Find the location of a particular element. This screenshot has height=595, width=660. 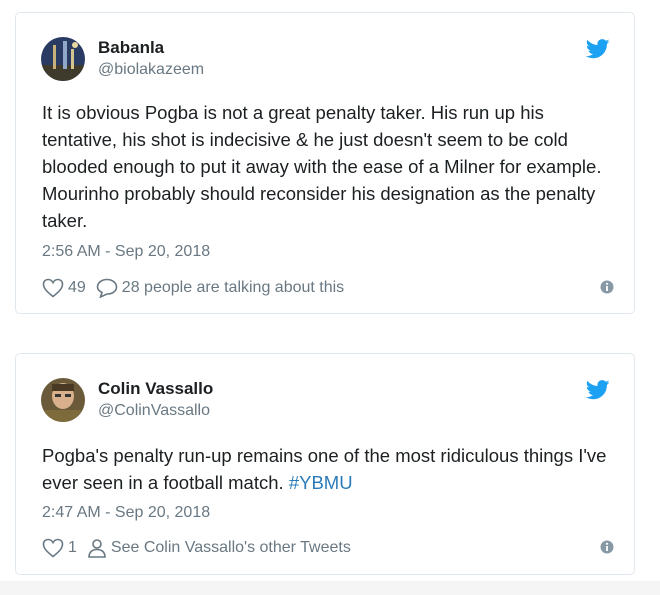

like-count: 49 is located at coordinates (77, 287).